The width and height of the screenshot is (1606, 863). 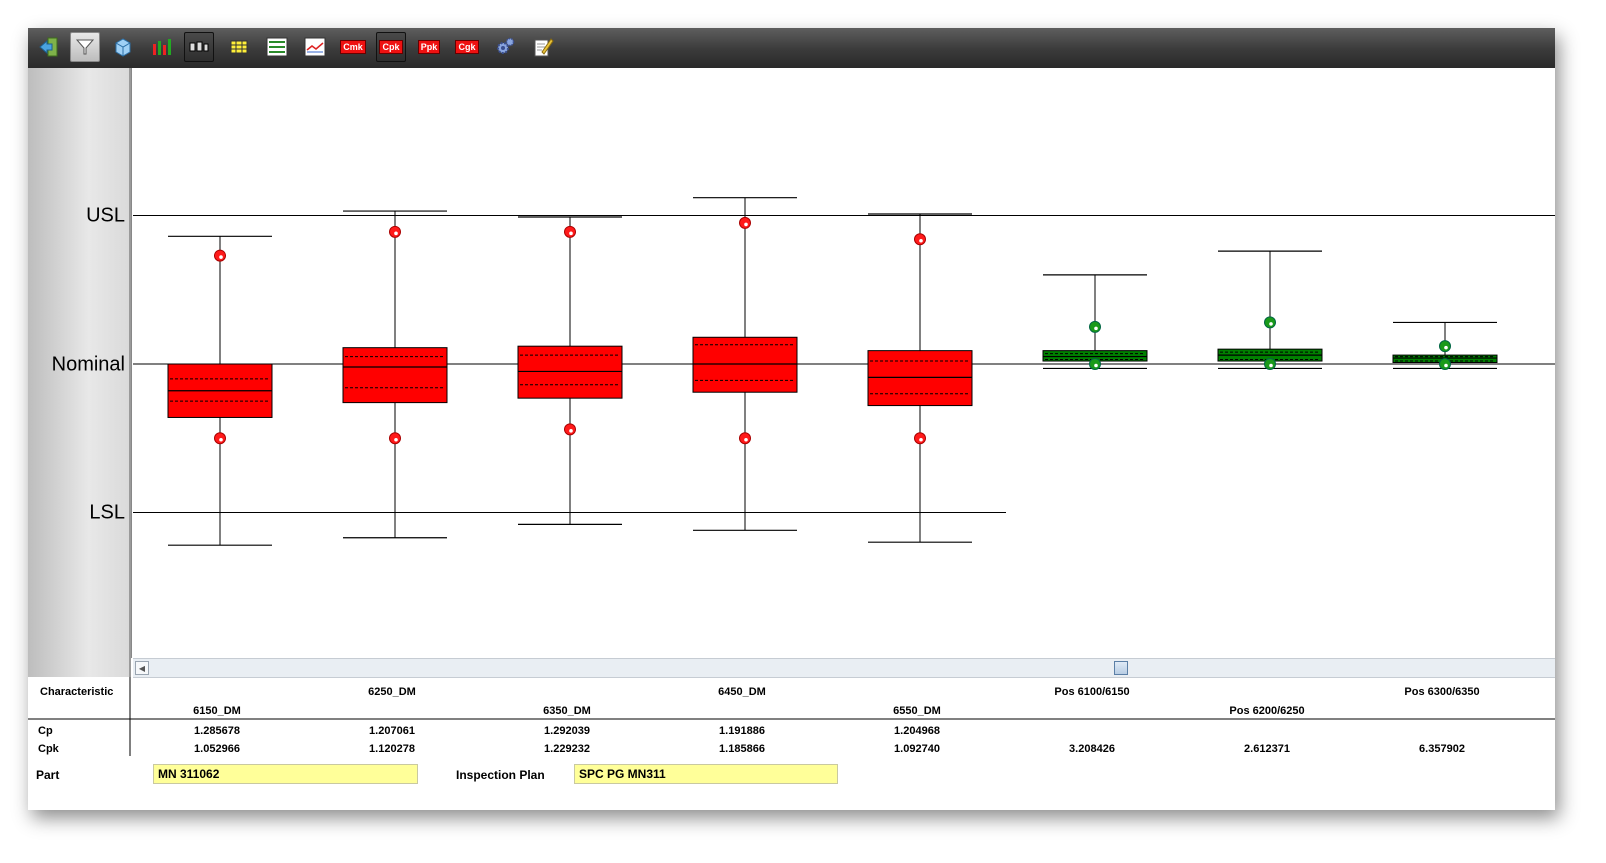 I want to click on trend-icon, so click(x=315, y=47).